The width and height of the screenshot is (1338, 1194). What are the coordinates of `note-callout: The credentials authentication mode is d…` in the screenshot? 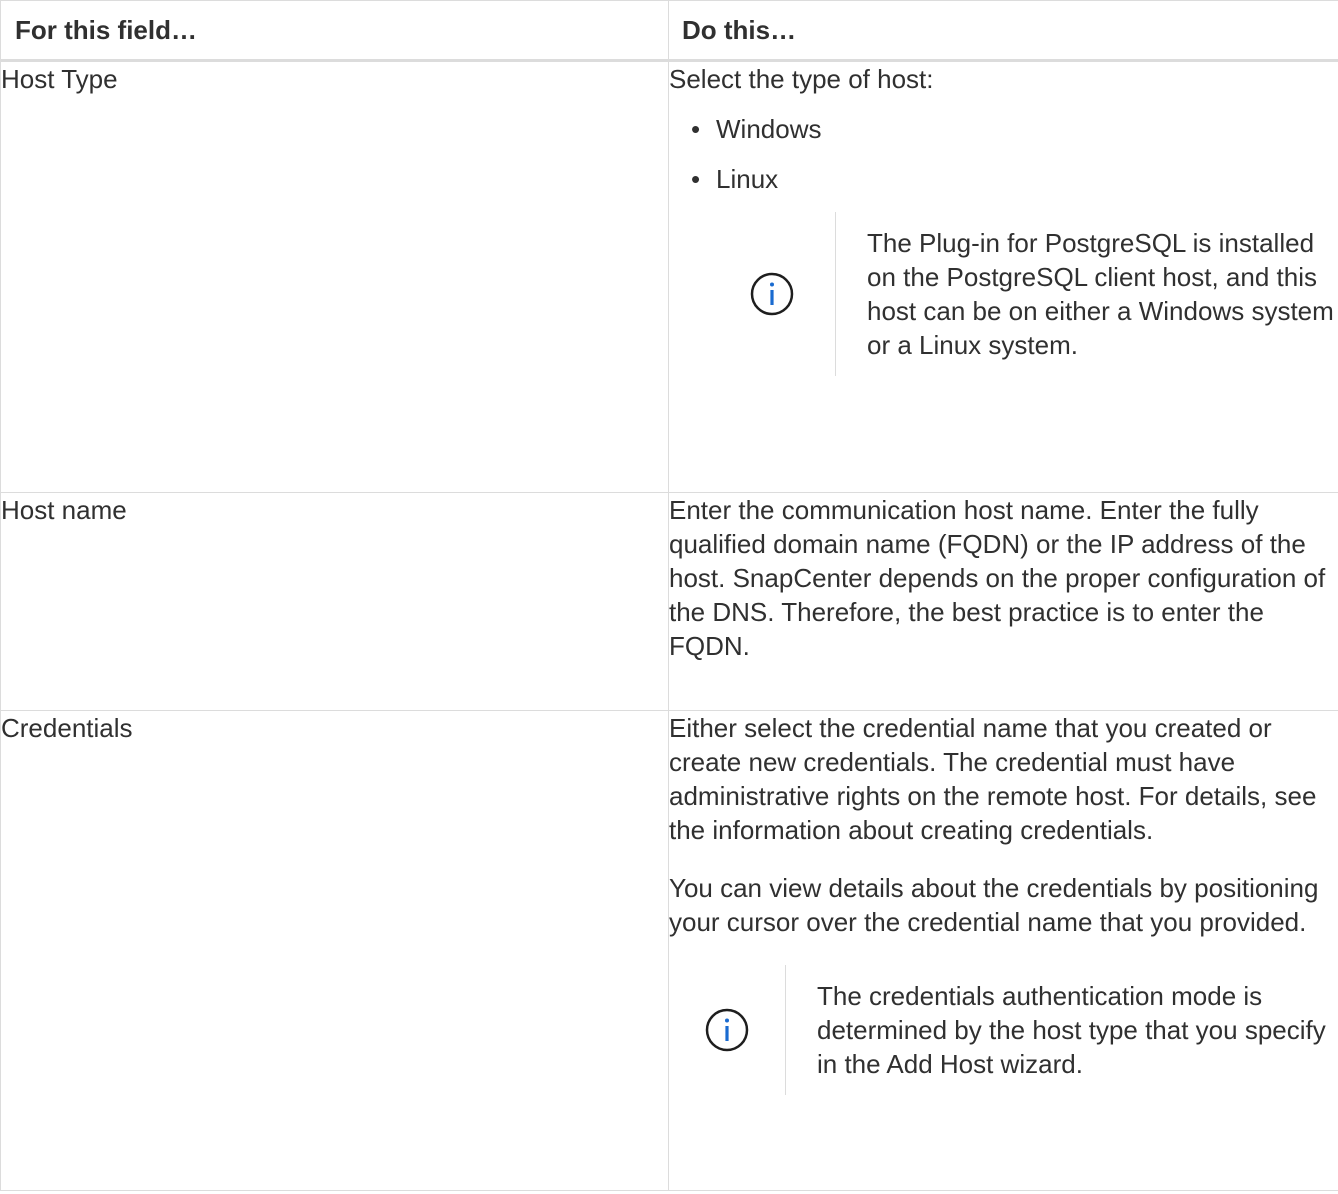 It's located at (1003, 1030).